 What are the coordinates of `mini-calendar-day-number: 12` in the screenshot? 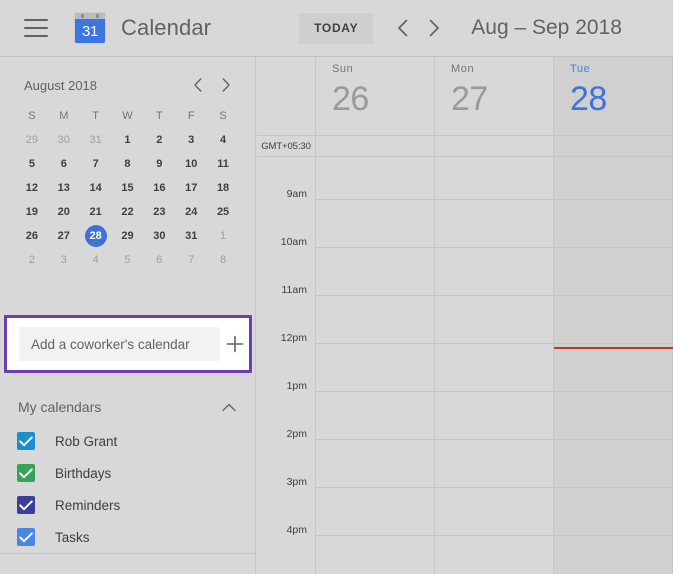 It's located at (32, 188).